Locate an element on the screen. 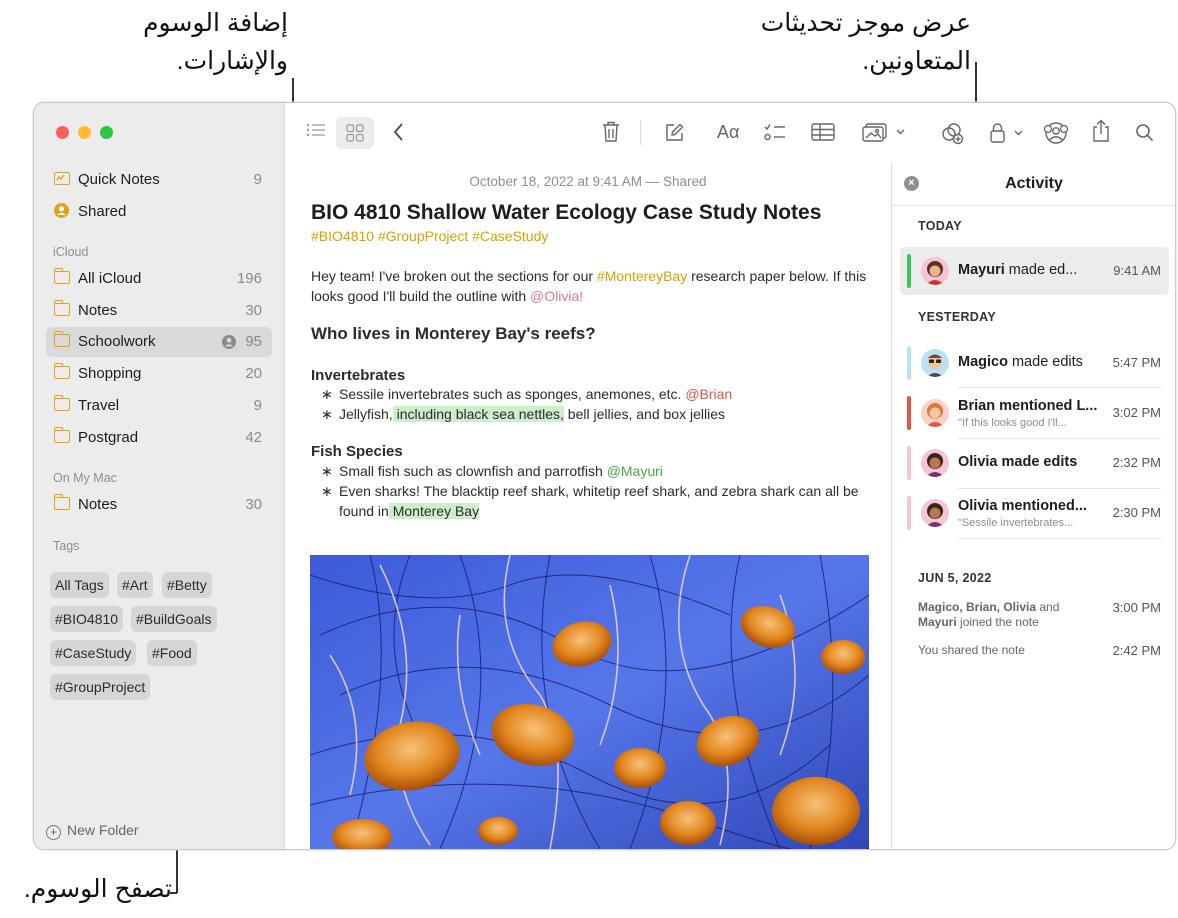  subheading-invertebrates: Invertebrates is located at coordinates (358, 375).